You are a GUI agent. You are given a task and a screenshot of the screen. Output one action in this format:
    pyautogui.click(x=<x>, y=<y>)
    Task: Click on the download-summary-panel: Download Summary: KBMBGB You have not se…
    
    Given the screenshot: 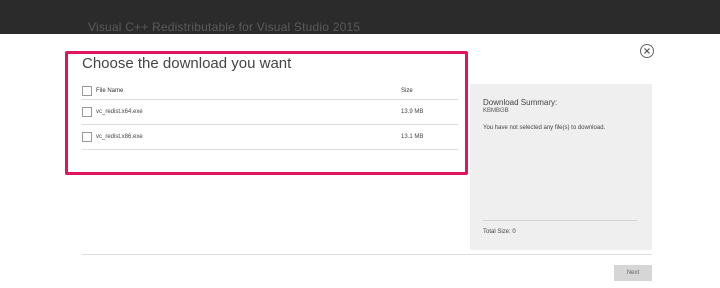 What is the action you would take?
    pyautogui.click(x=561, y=167)
    